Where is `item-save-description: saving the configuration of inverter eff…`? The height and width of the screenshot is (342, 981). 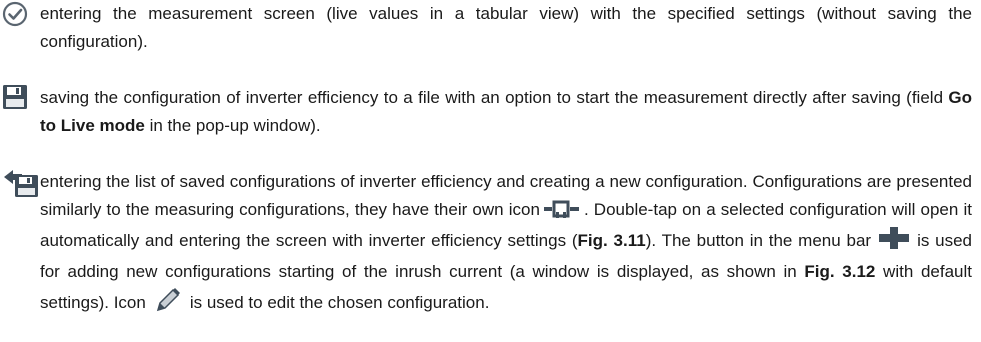 item-save-description: saving the configuration of inverter eff… is located at coordinates (506, 111).